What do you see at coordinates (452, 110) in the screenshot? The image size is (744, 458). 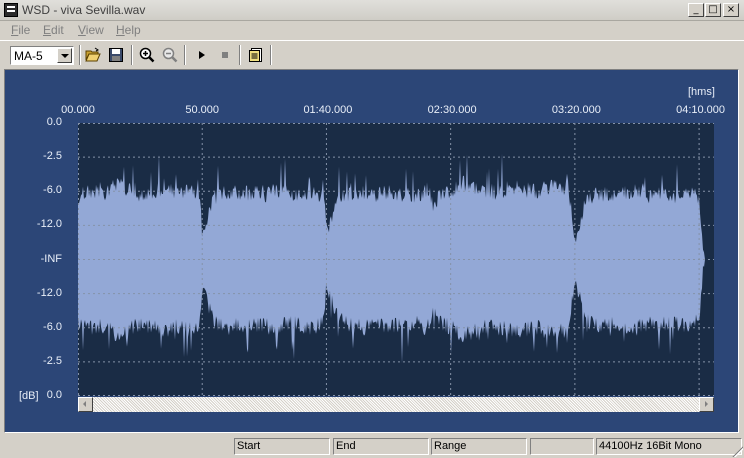 I see `time-tick-label: 02:30.000` at bounding box center [452, 110].